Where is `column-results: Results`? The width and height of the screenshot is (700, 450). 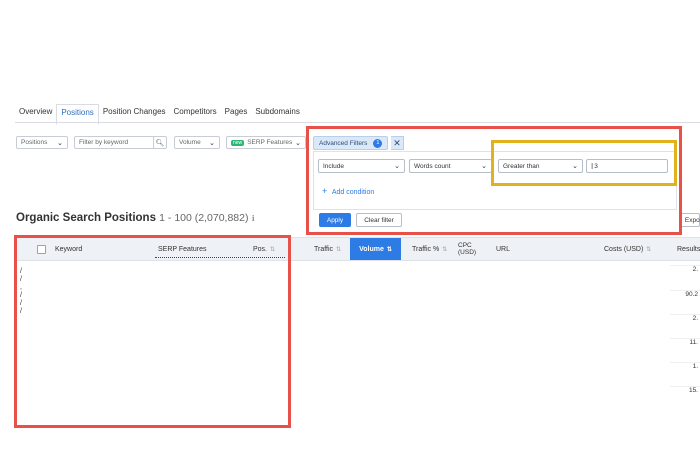 column-results: Results is located at coordinates (688, 249).